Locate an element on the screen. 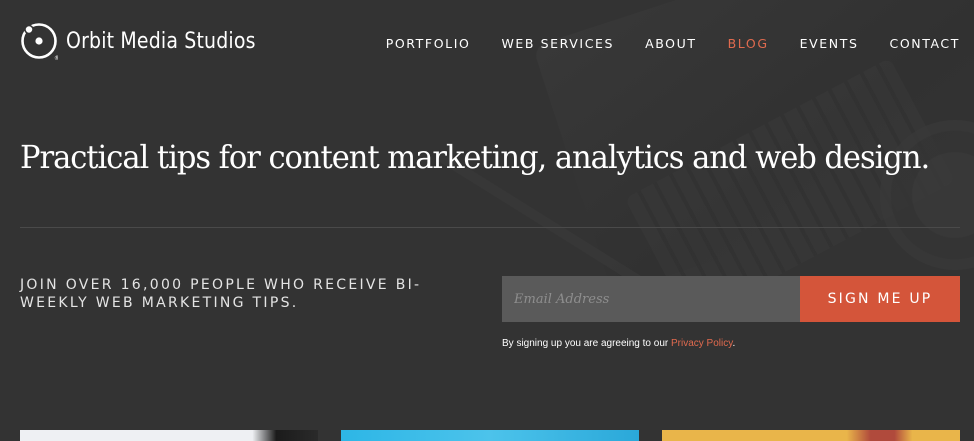 This screenshot has height=441, width=974. registered-mark: ® is located at coordinates (56, 57).